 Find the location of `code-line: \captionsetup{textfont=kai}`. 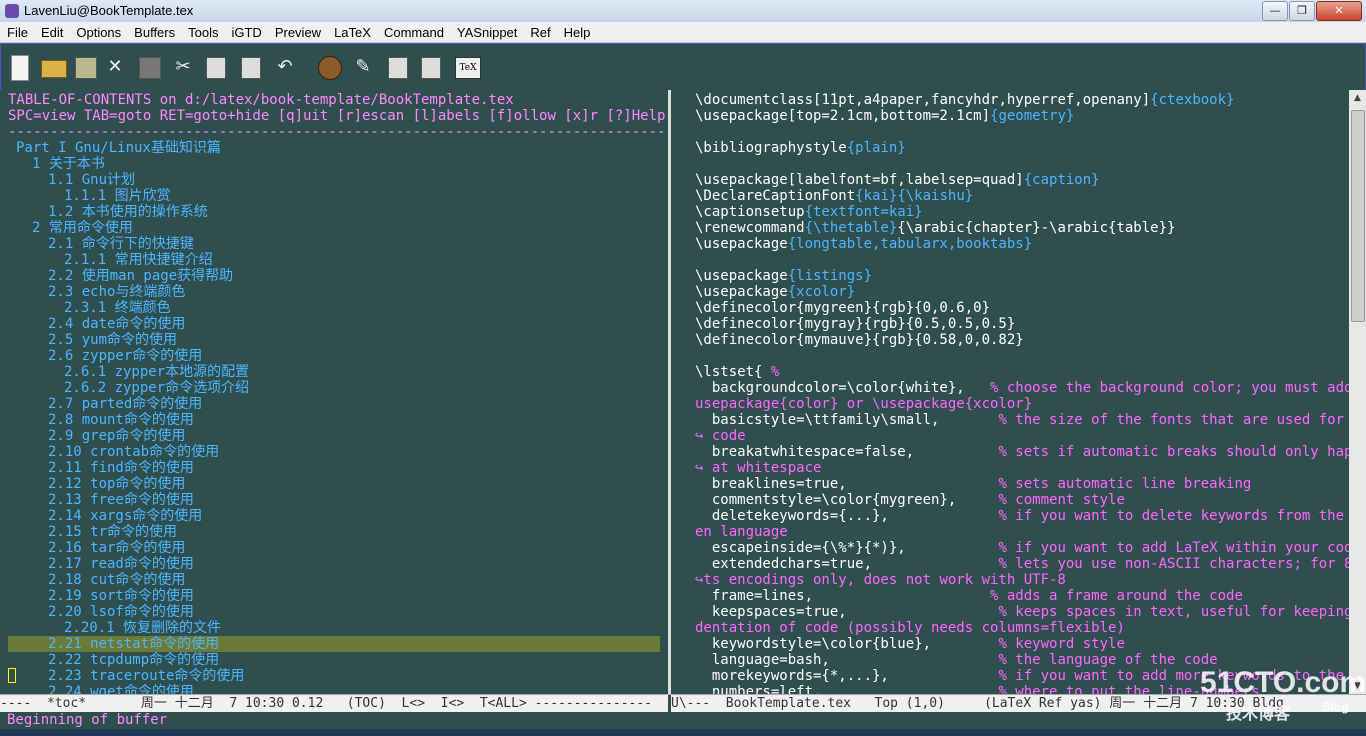

code-line: \captionsetup{textfont=kai} is located at coordinates (809, 212).